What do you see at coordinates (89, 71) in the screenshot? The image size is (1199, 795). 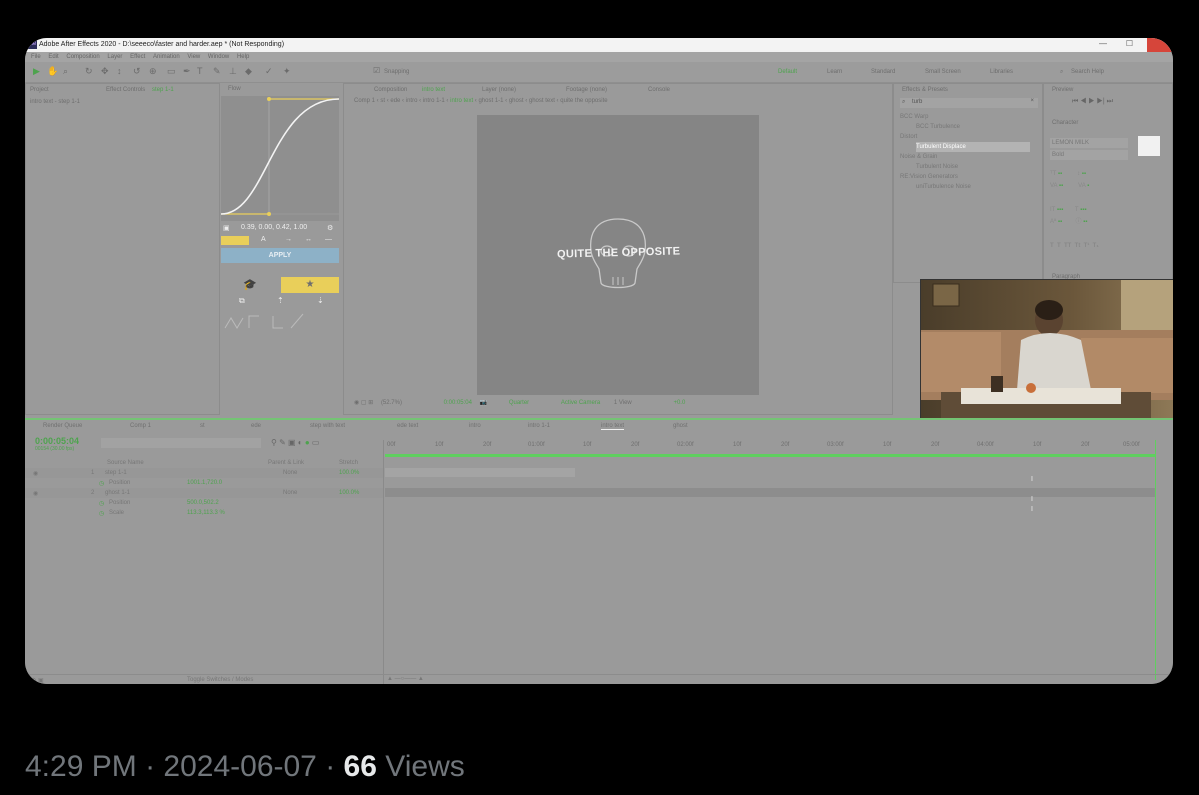 I see `orbit-tool-icon: ↻` at bounding box center [89, 71].